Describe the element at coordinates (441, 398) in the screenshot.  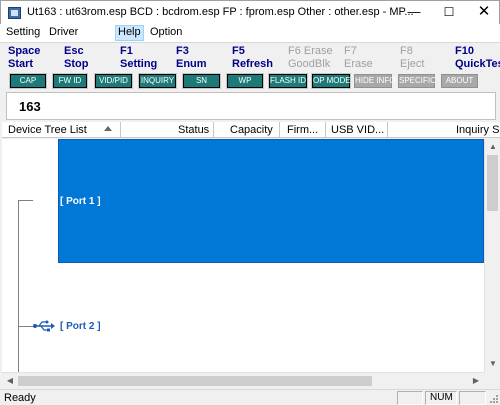
I see `num-lock-indicator: NUM` at that location.